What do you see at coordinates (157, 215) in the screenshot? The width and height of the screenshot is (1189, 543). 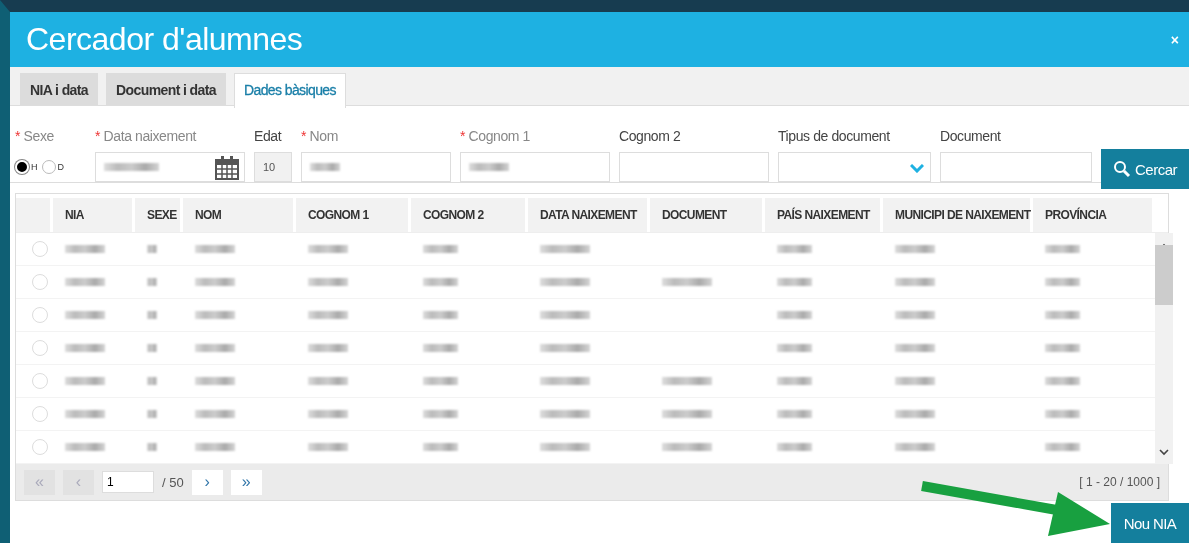 I see `column-header: SEXE` at bounding box center [157, 215].